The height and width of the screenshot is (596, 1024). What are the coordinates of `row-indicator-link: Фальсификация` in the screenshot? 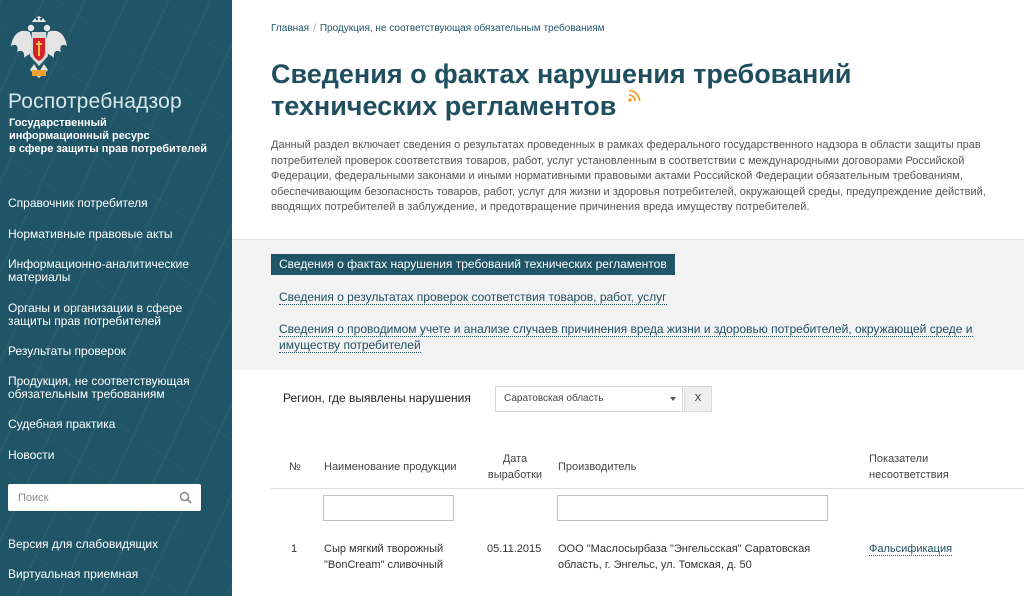 It's located at (911, 549).